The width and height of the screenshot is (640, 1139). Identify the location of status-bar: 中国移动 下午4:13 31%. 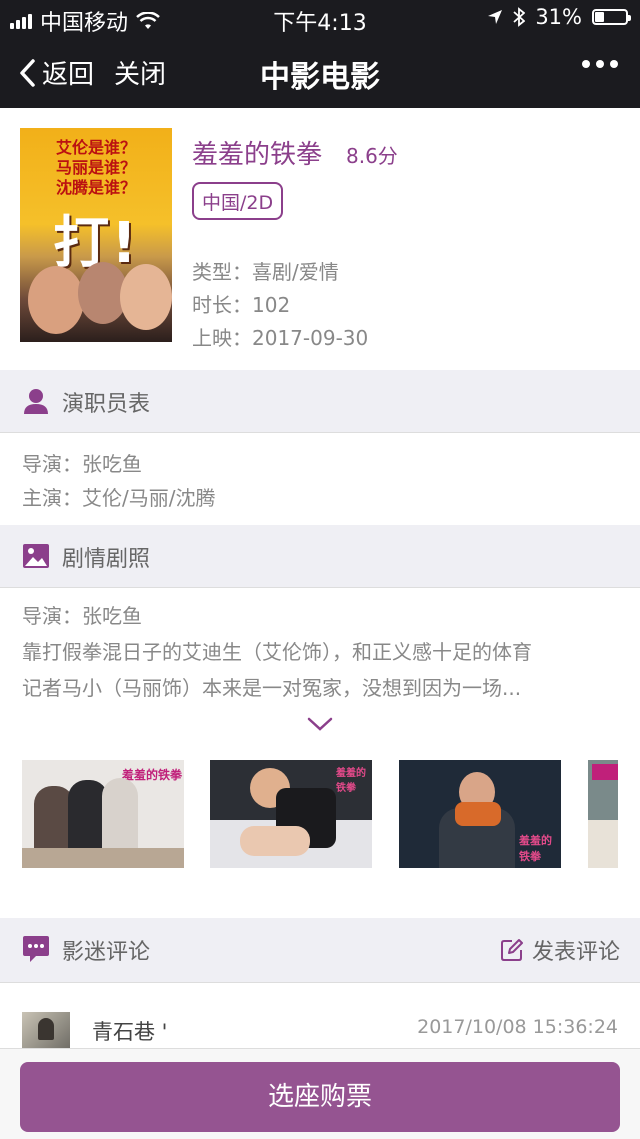
(320, 18).